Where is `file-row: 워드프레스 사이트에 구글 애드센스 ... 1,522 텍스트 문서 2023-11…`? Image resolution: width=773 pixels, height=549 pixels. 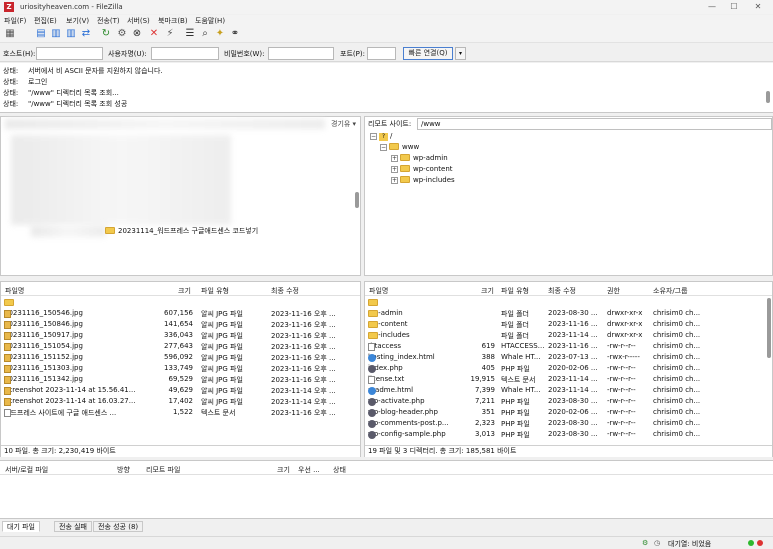
file-row: 워드프레스 사이트에 구글 애드센스 ... 1,522 텍스트 문서 2023-11… is located at coordinates (180, 412).